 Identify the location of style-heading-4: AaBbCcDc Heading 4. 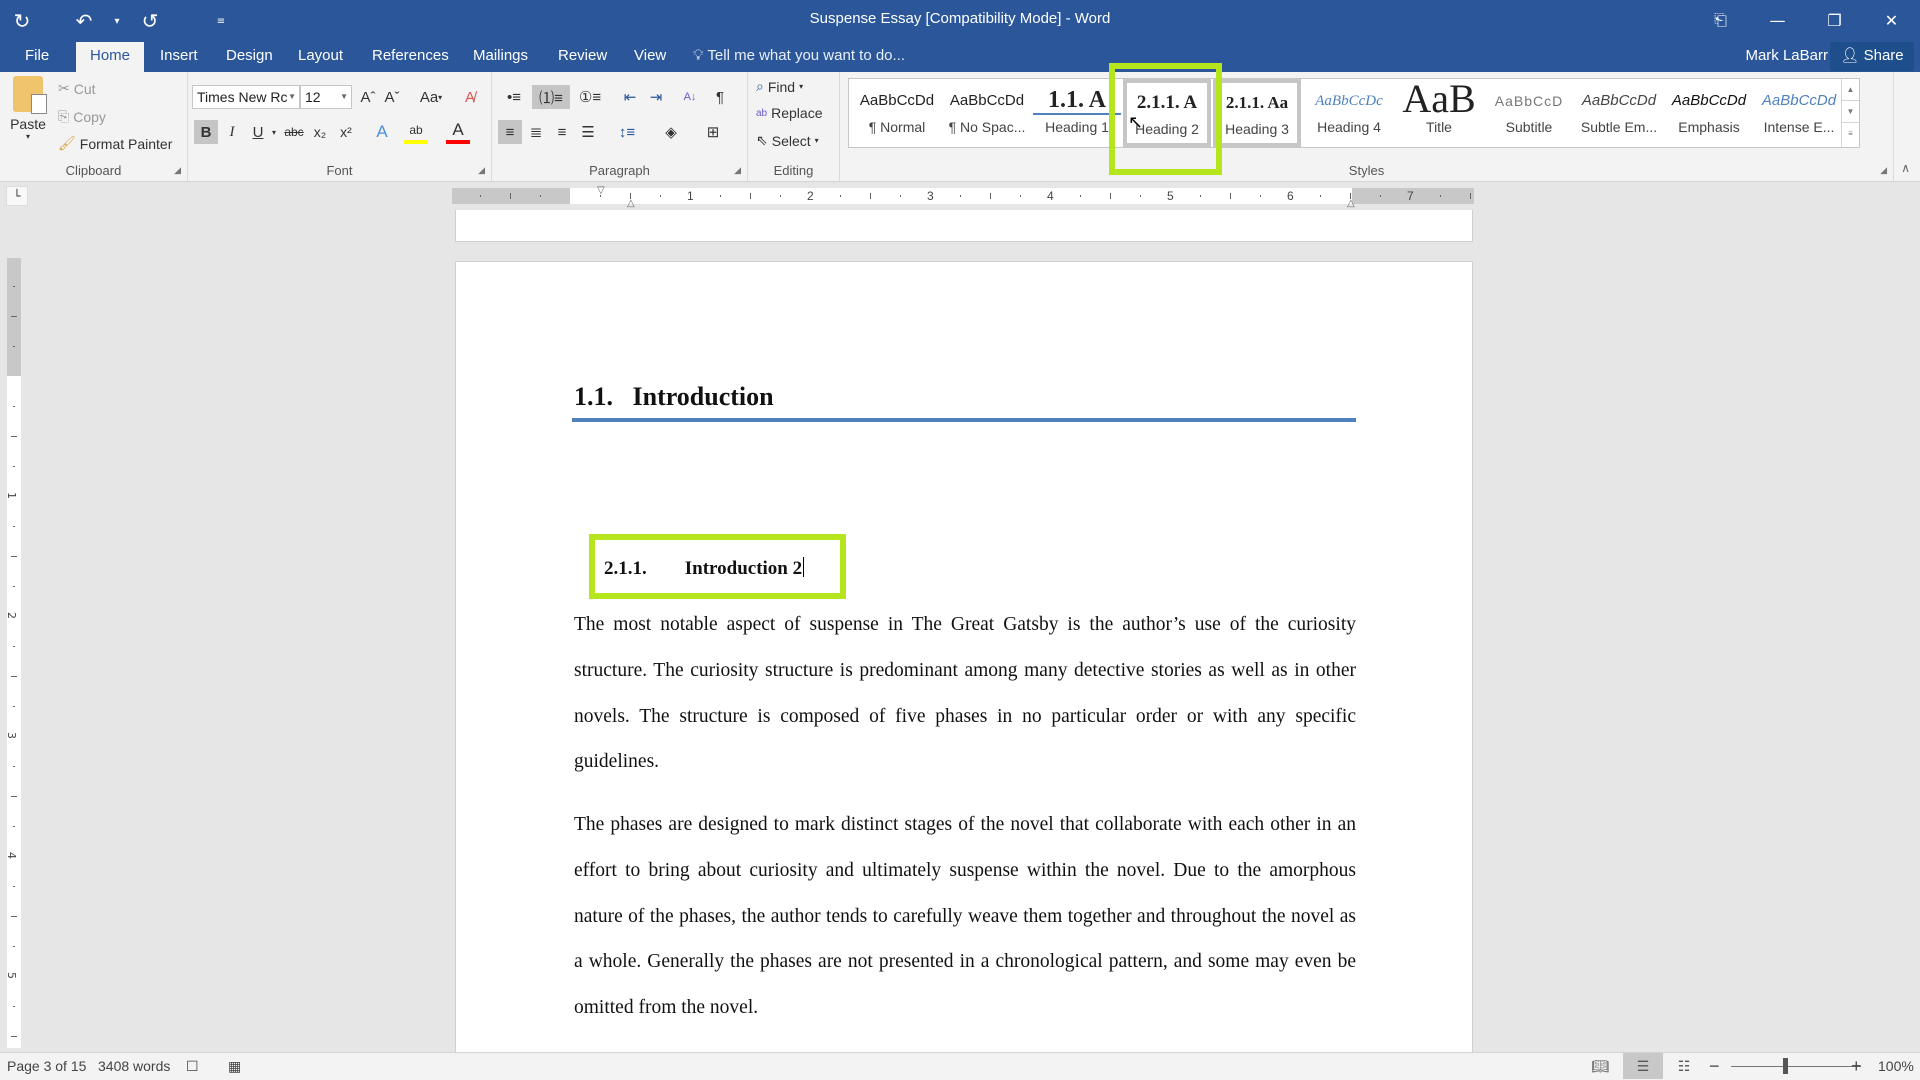
(1349, 113).